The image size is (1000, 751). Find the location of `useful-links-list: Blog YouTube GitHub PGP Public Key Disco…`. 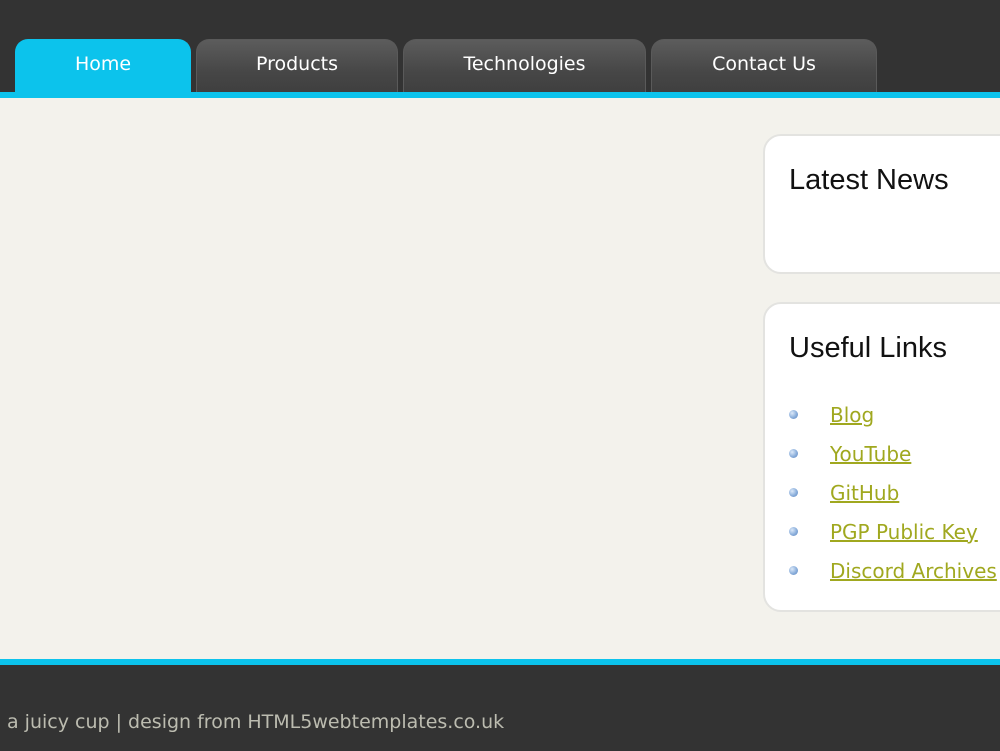

useful-links-list: Blog YouTube GitHub PGP Public Key Disco… is located at coordinates (893, 492).